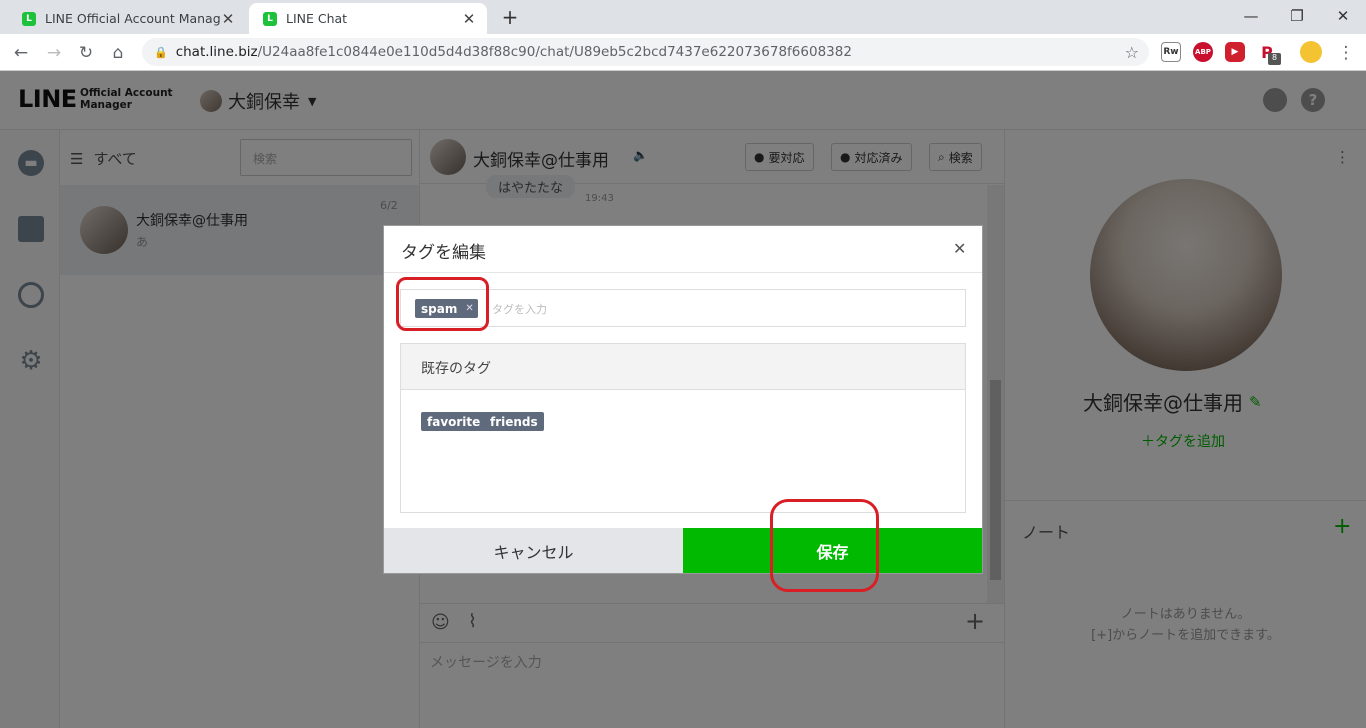 This screenshot has height=728, width=1366. I want to click on adblock-extension-icon: ABP, so click(1203, 52).